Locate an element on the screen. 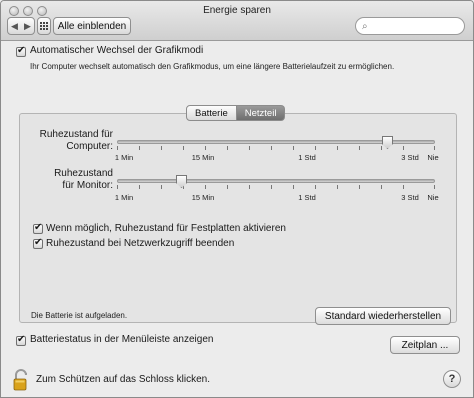 Image resolution: width=474 pixels, height=398 pixels. computer-sleep-label: Ruhezustand für Computer: is located at coordinates (76, 140).